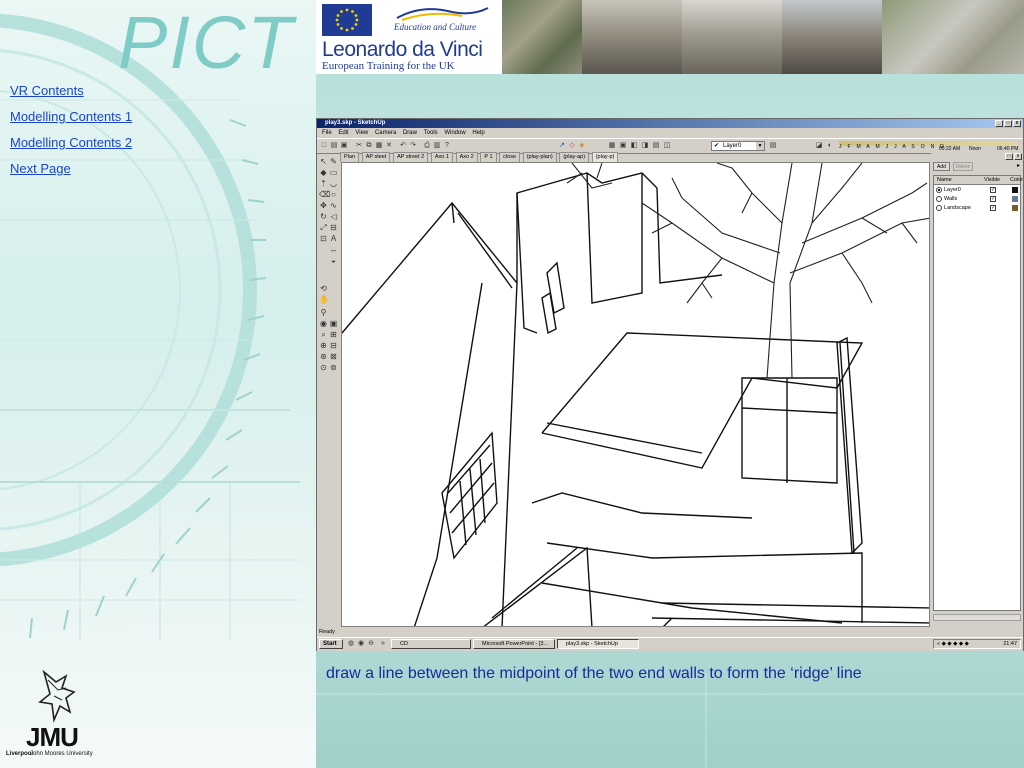 Image resolution: width=1024 pixels, height=768 pixels. What do you see at coordinates (323, 161) in the screenshot?
I see `select-tool-icon: ↖` at bounding box center [323, 161].